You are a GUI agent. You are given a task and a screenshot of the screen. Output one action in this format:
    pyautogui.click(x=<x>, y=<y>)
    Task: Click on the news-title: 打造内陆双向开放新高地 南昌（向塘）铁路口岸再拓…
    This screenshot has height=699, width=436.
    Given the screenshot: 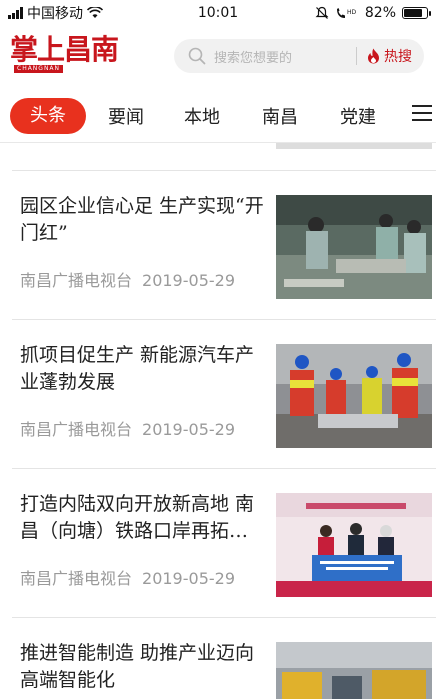 What is the action you would take?
    pyautogui.click(x=142, y=518)
    